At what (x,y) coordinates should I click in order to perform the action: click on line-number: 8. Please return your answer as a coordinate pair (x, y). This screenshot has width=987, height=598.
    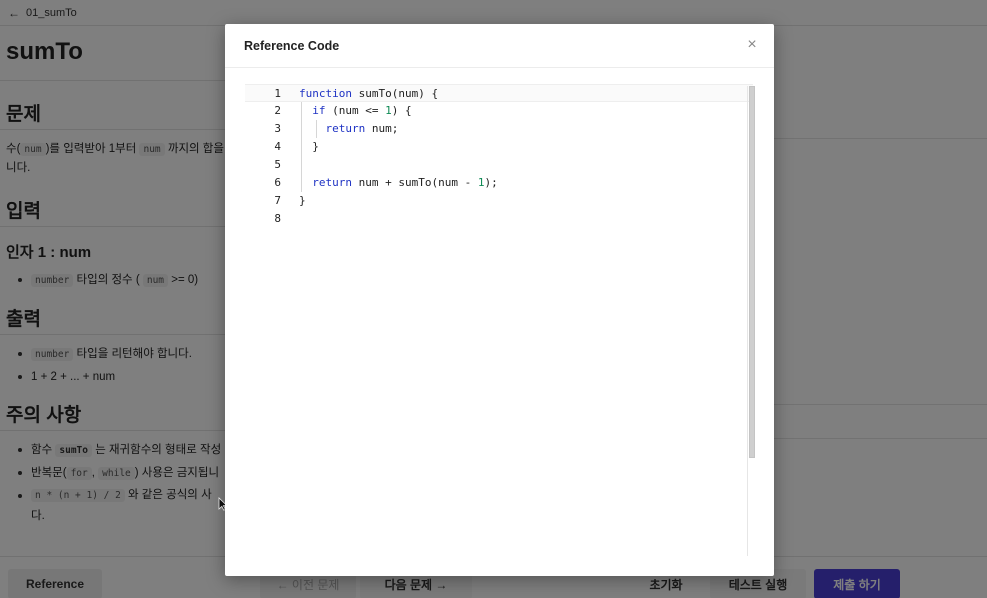
    Looking at the image, I should click on (277, 218).